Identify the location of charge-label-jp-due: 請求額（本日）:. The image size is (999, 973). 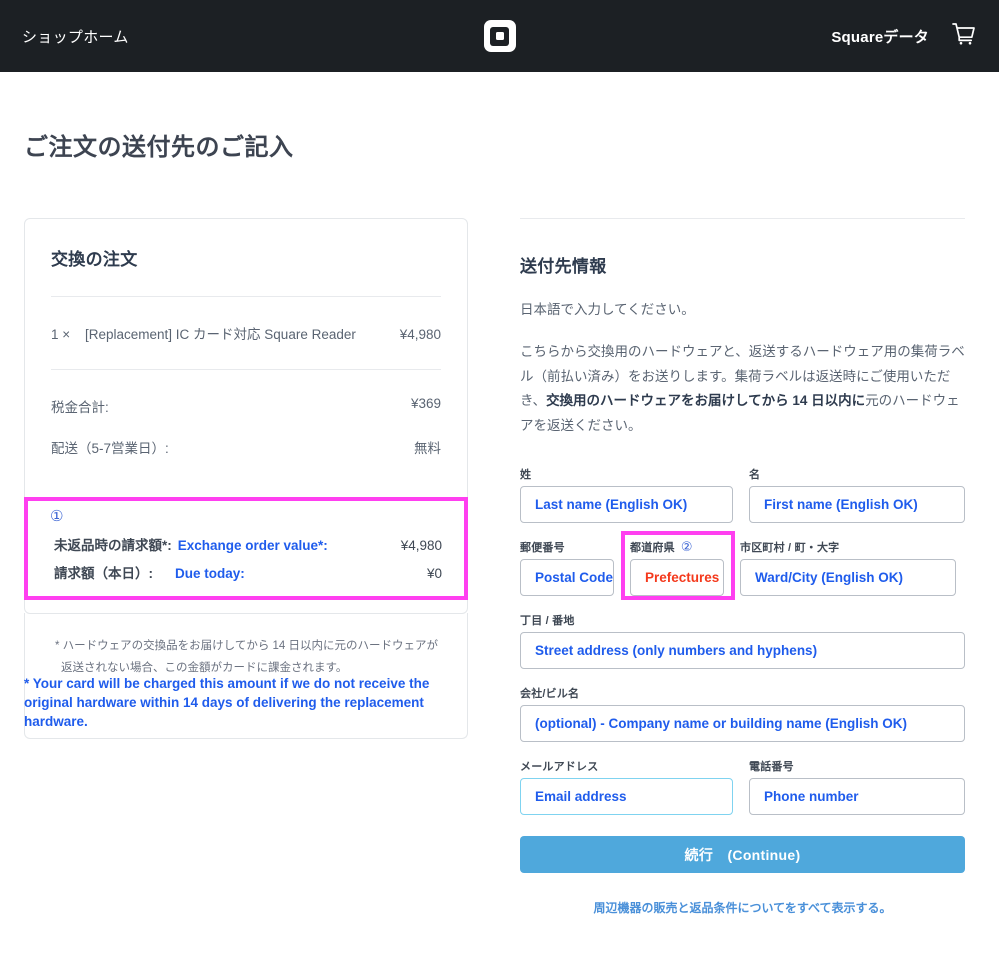
(103, 573).